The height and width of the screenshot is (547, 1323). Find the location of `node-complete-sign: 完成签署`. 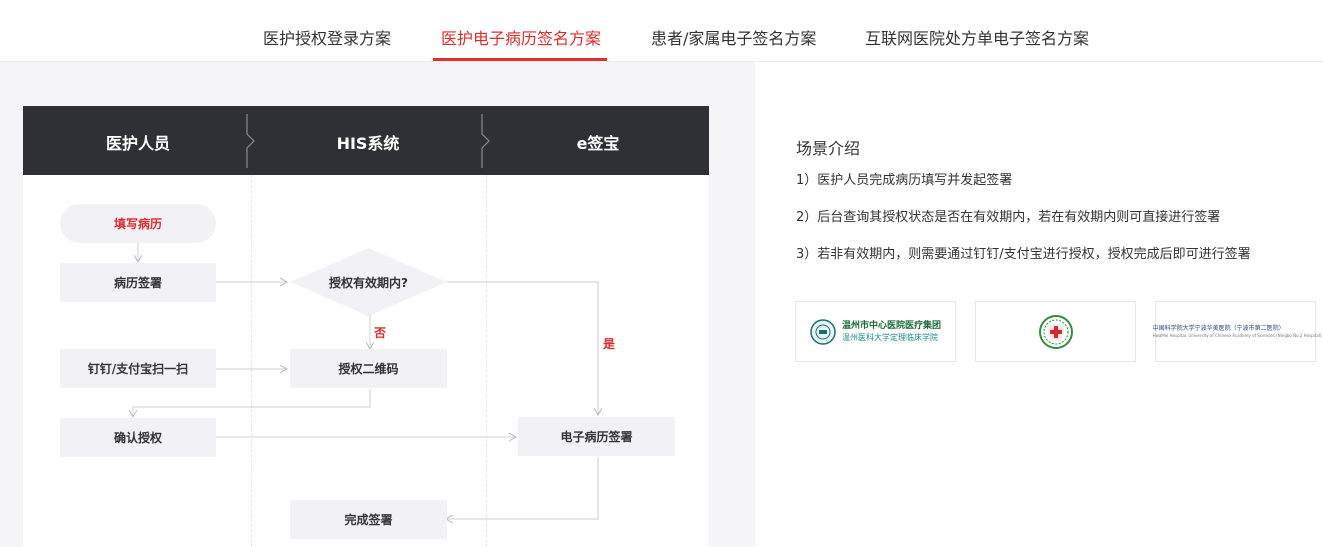

node-complete-sign: 完成签署 is located at coordinates (368, 519).